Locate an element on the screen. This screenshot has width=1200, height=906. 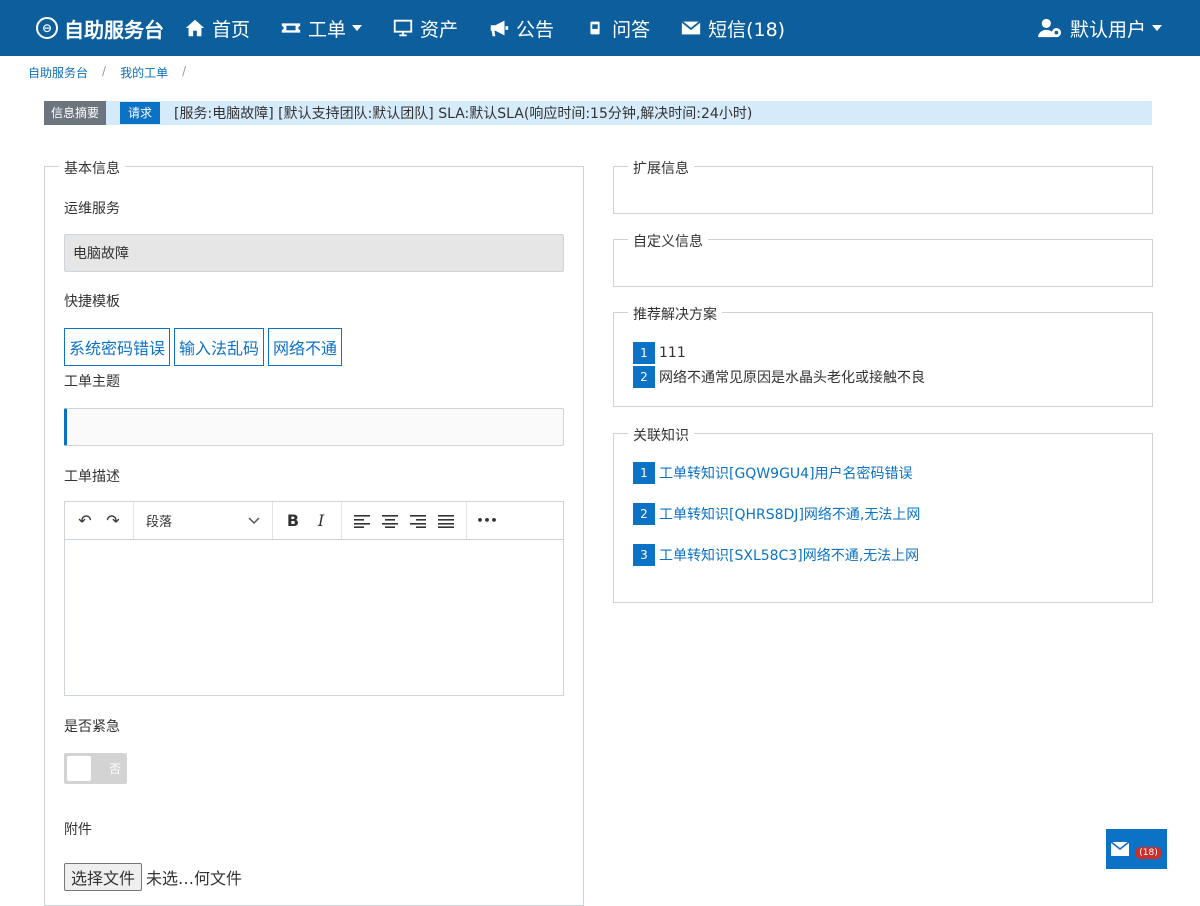
more-icon: ••• is located at coordinates (487, 521).